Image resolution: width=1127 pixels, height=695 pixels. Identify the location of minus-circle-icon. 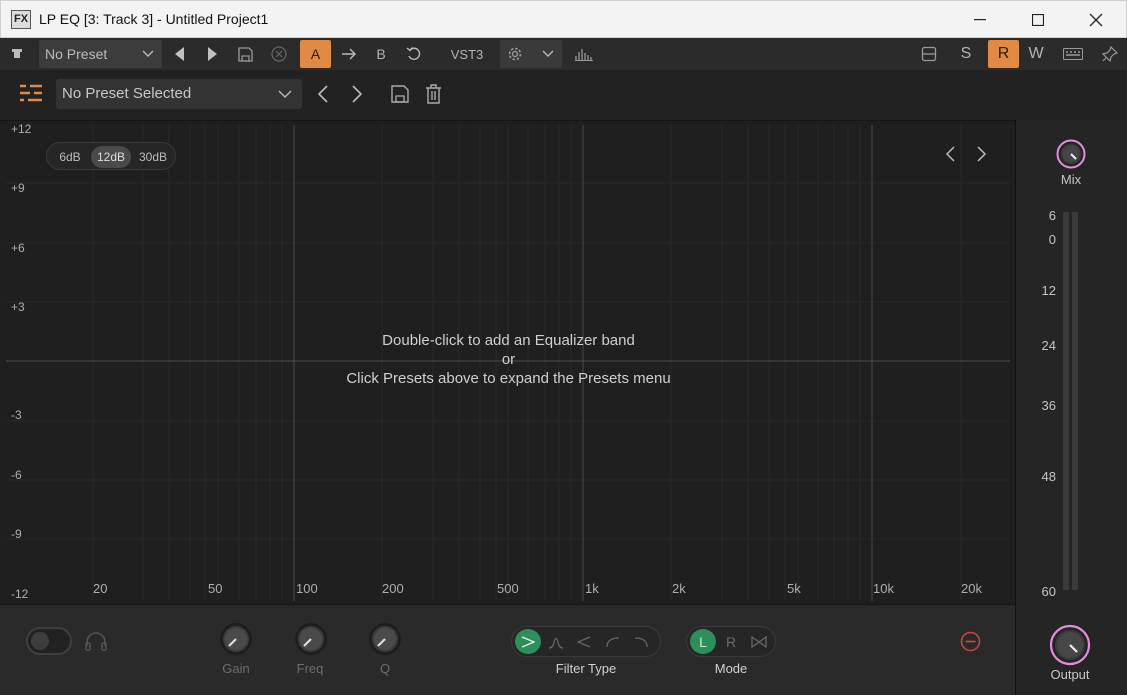
(970, 641).